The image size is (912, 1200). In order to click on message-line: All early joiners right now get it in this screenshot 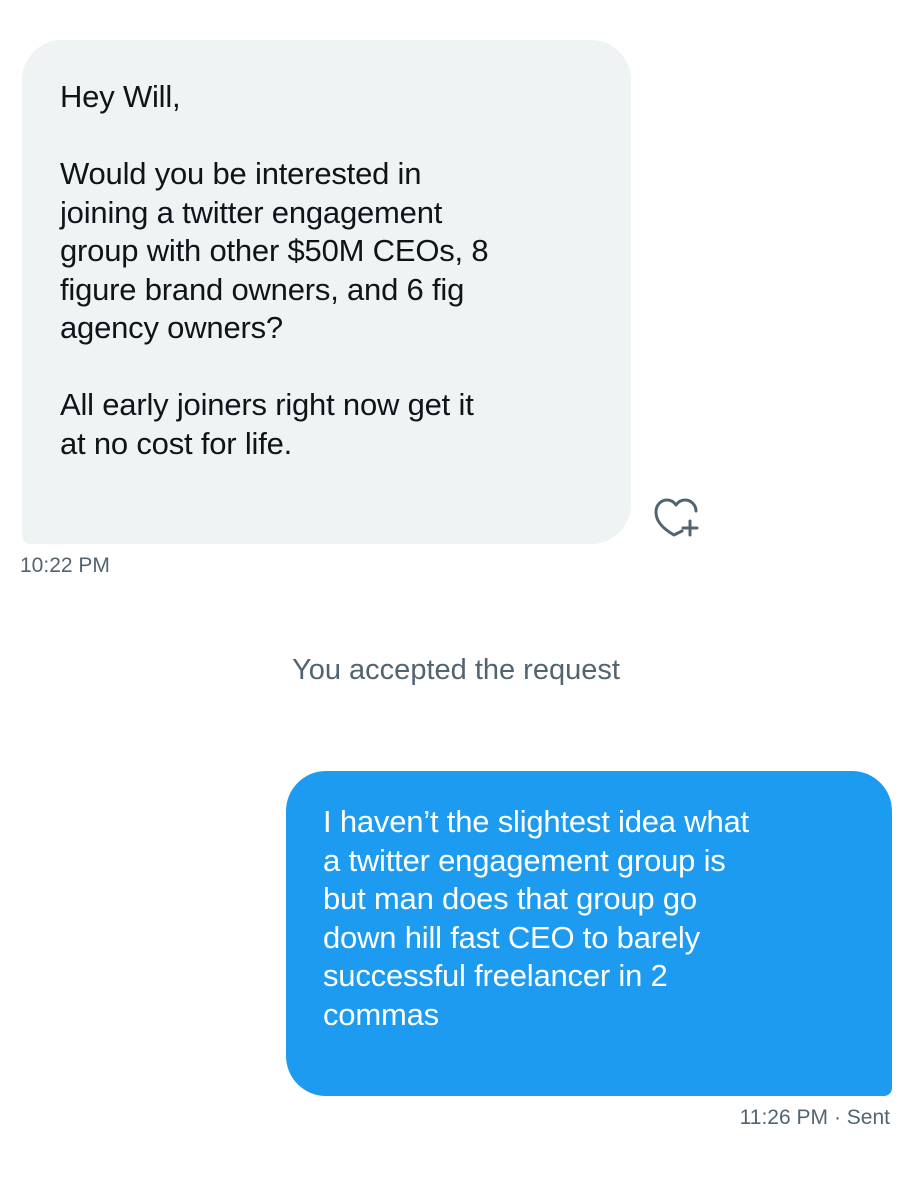, I will do `click(267, 404)`.